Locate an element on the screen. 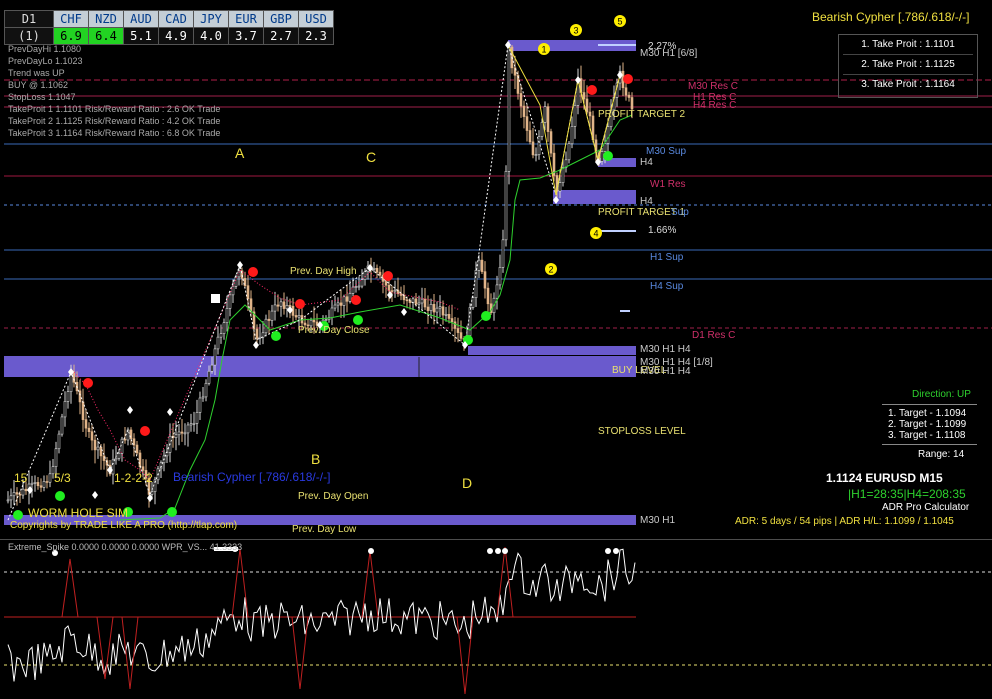  take-profit-box: 1. Take Proit : 1.1101 2. Take Proit is located at coordinates (908, 66).